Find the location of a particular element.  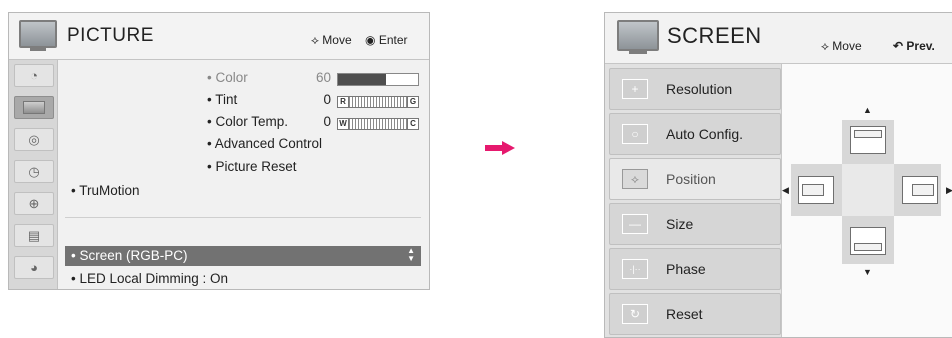

picture-sidebar: ◔ ◎ ◷ ⊕ ▤ ◕ is located at coordinates (33, 174).